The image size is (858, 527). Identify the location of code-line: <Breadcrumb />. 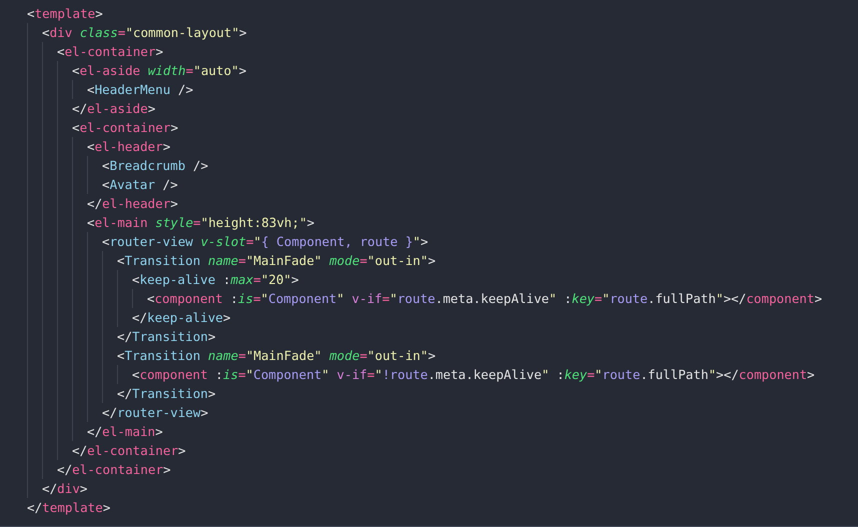
(155, 166).